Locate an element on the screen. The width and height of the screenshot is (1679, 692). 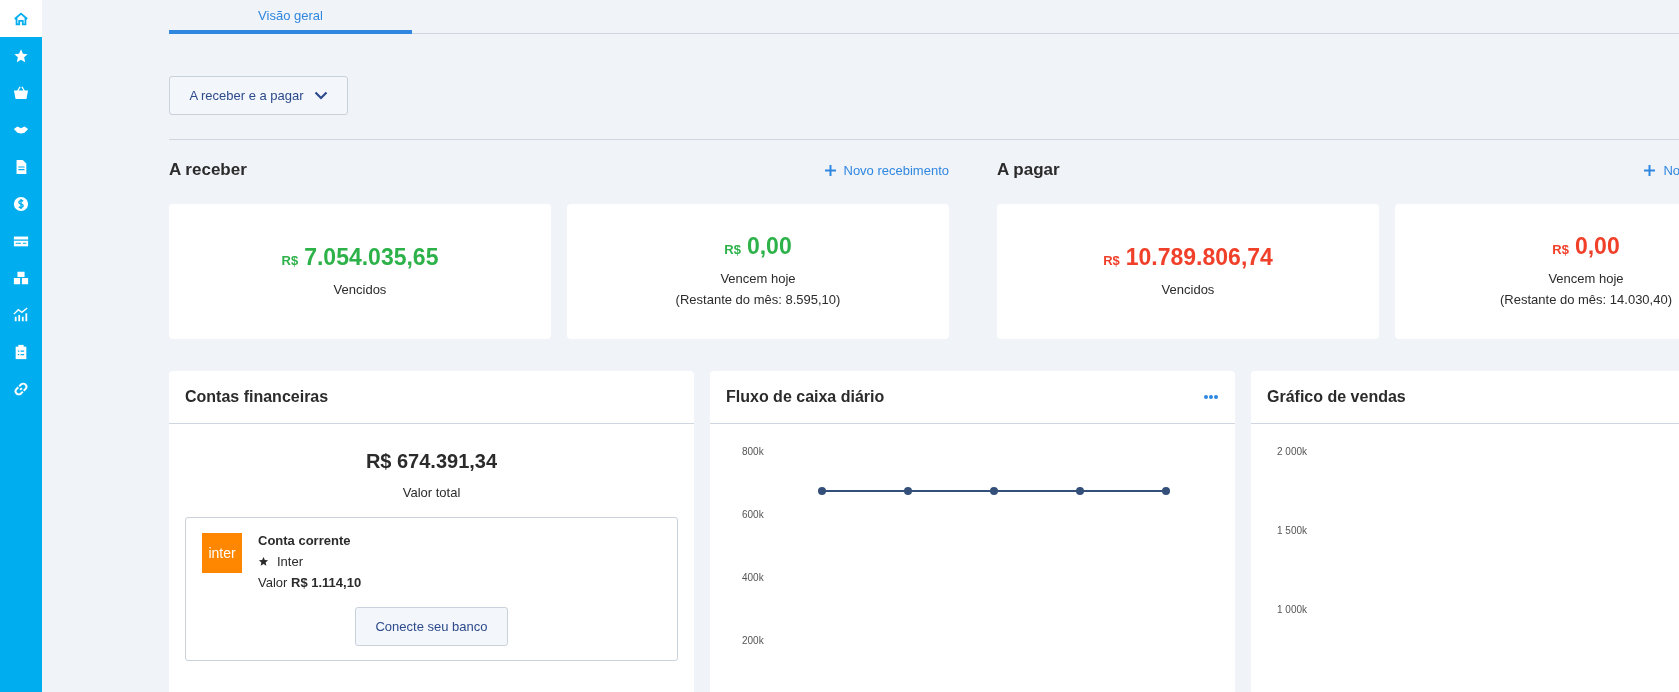
axis-tick-label: 1 500k is located at coordinates (1292, 530).